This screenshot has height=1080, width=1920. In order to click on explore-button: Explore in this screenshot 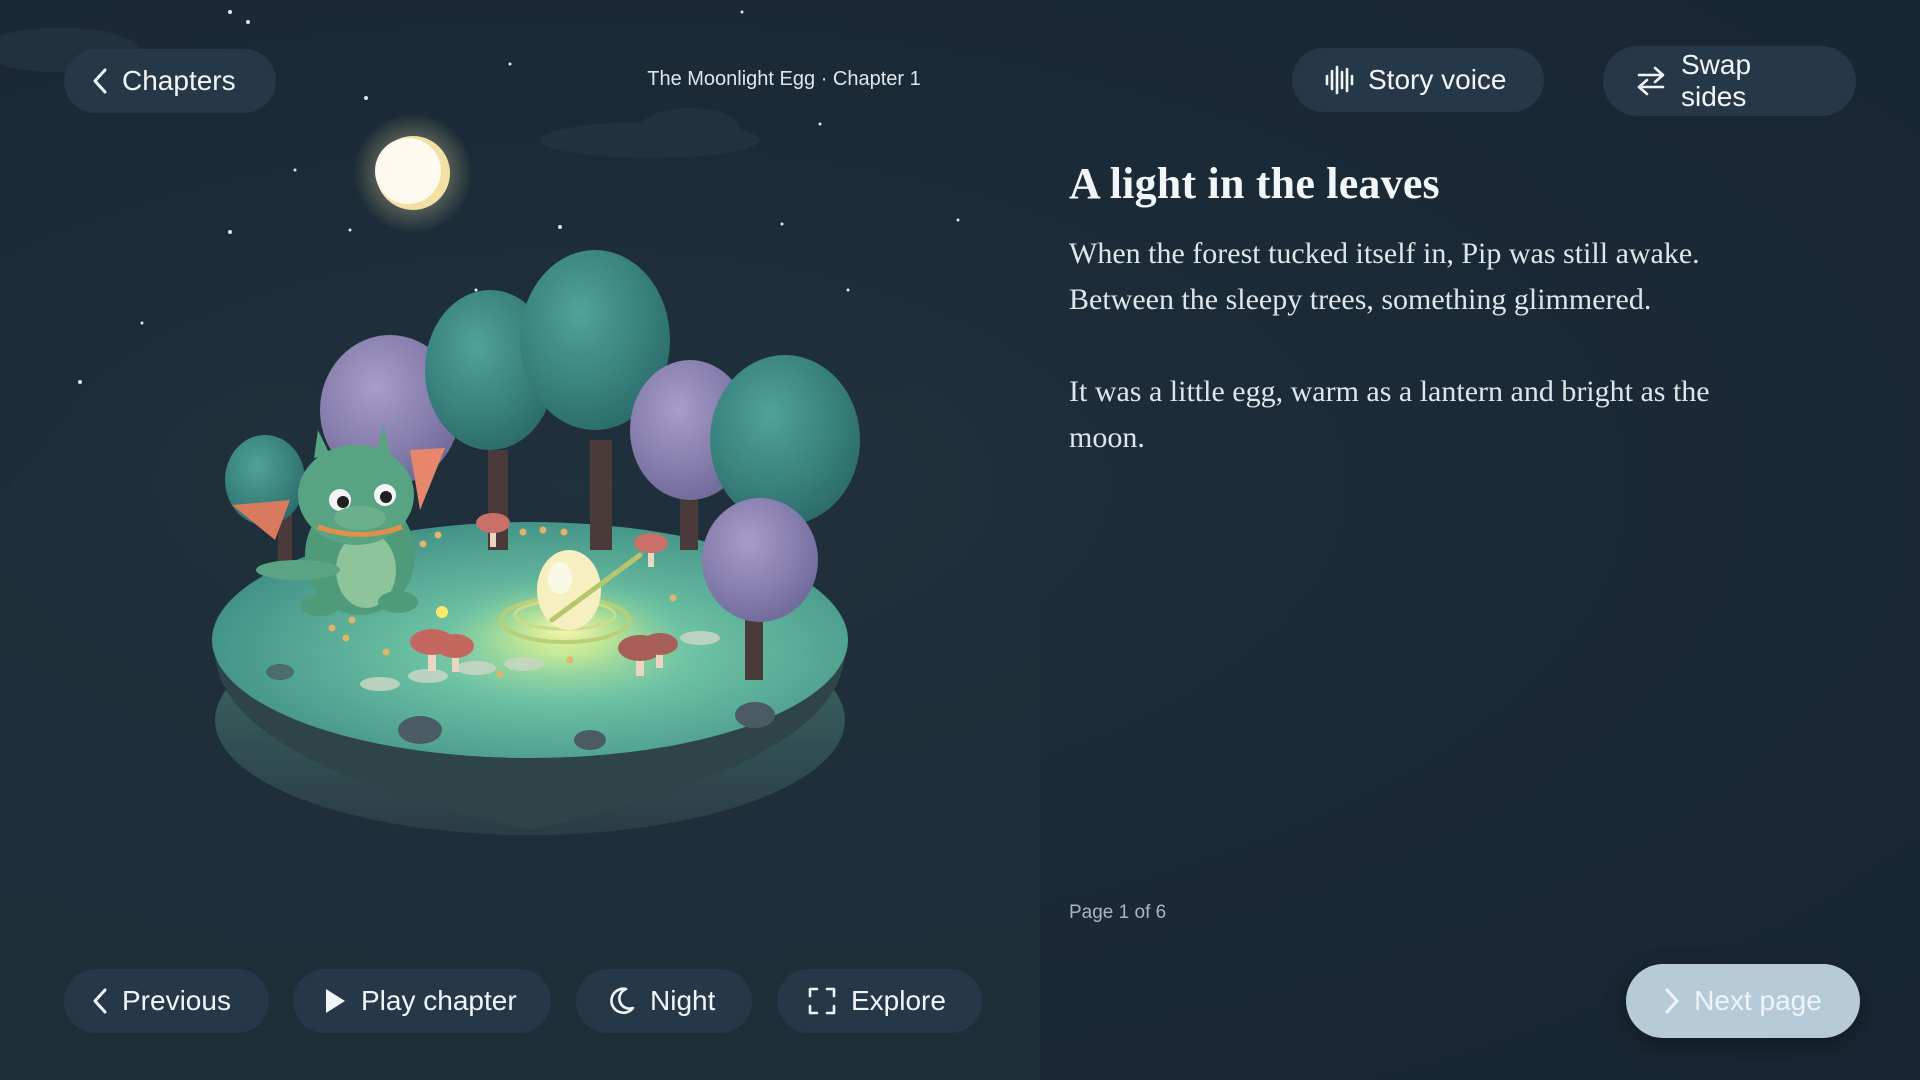, I will do `click(879, 1001)`.